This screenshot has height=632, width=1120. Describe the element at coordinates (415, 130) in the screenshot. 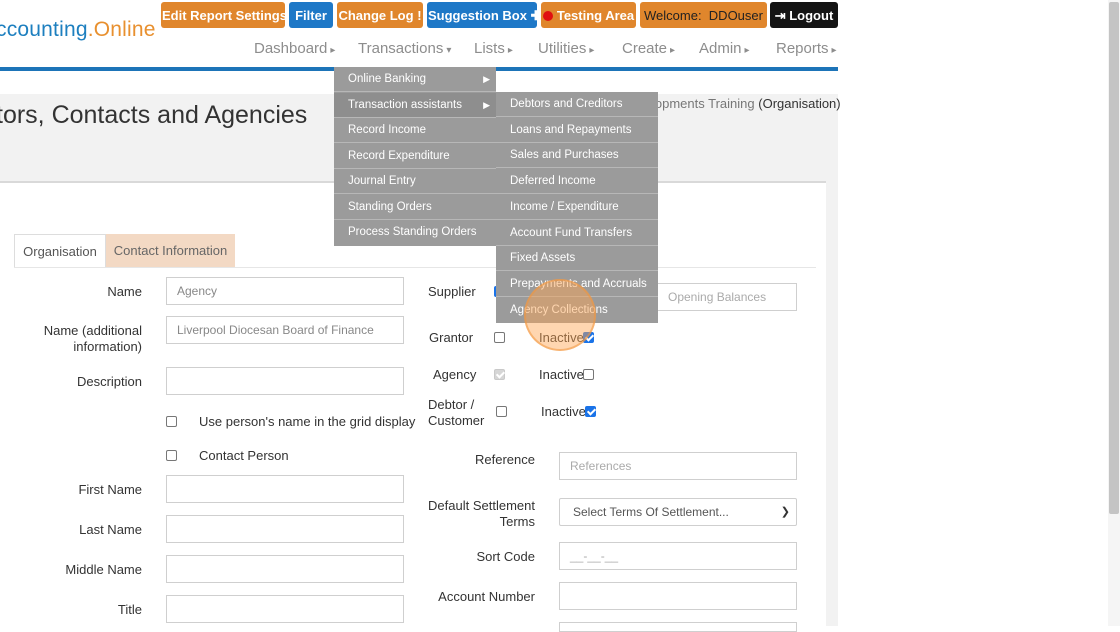

I see `menu-item-record-income: Record Income` at that location.